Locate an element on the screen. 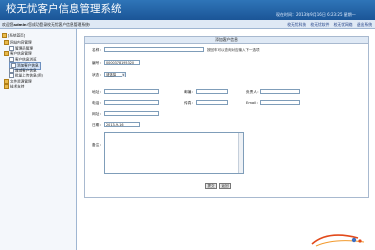  welcome-text: 欢迎您admin!您成功登录校无忧客户信息管理系统! is located at coordinates (46, 25).